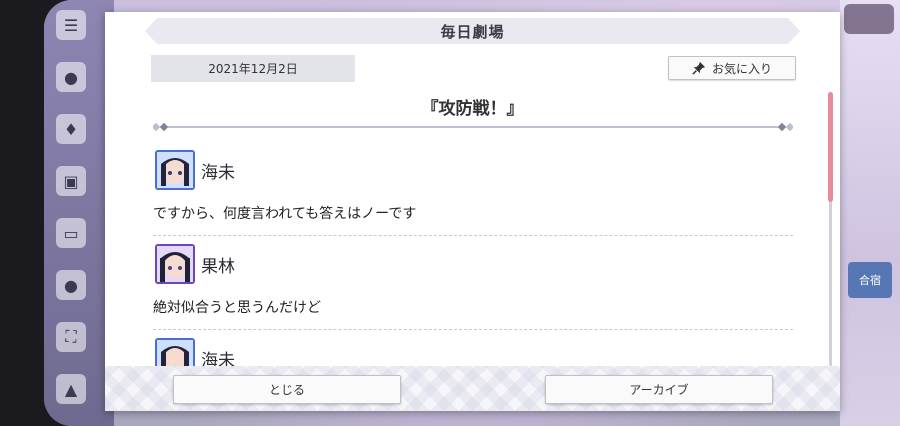 This screenshot has width=900, height=426. I want to click on chat-icon: ●, so click(71, 77).